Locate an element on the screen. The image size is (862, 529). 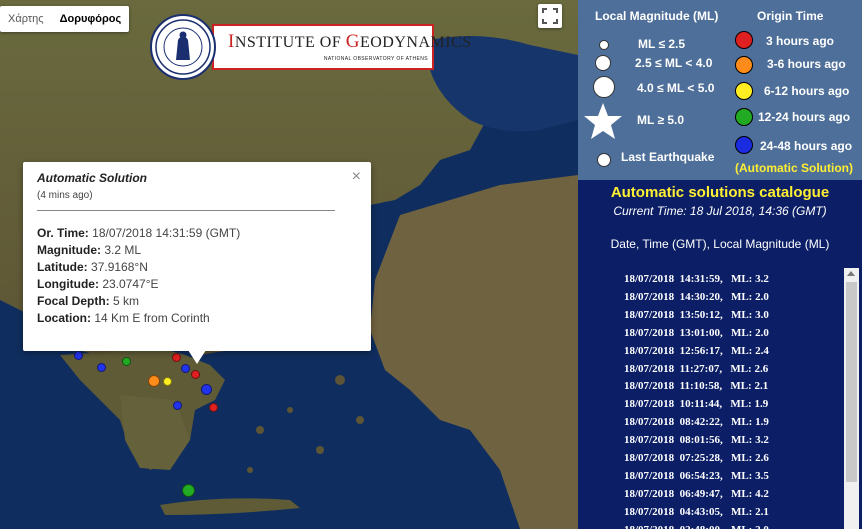
legend-time-4: 12-24 hours ago is located at coordinates (804, 117).